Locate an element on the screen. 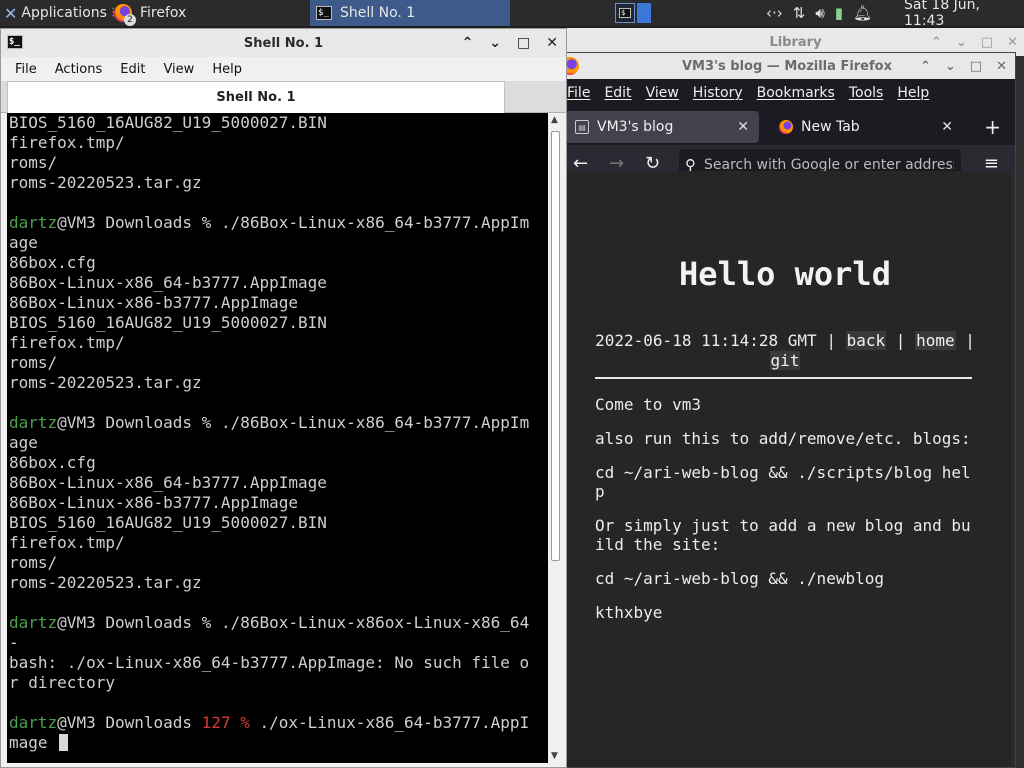 The height and width of the screenshot is (768, 1024). menu-tools: Tools is located at coordinates (866, 93).